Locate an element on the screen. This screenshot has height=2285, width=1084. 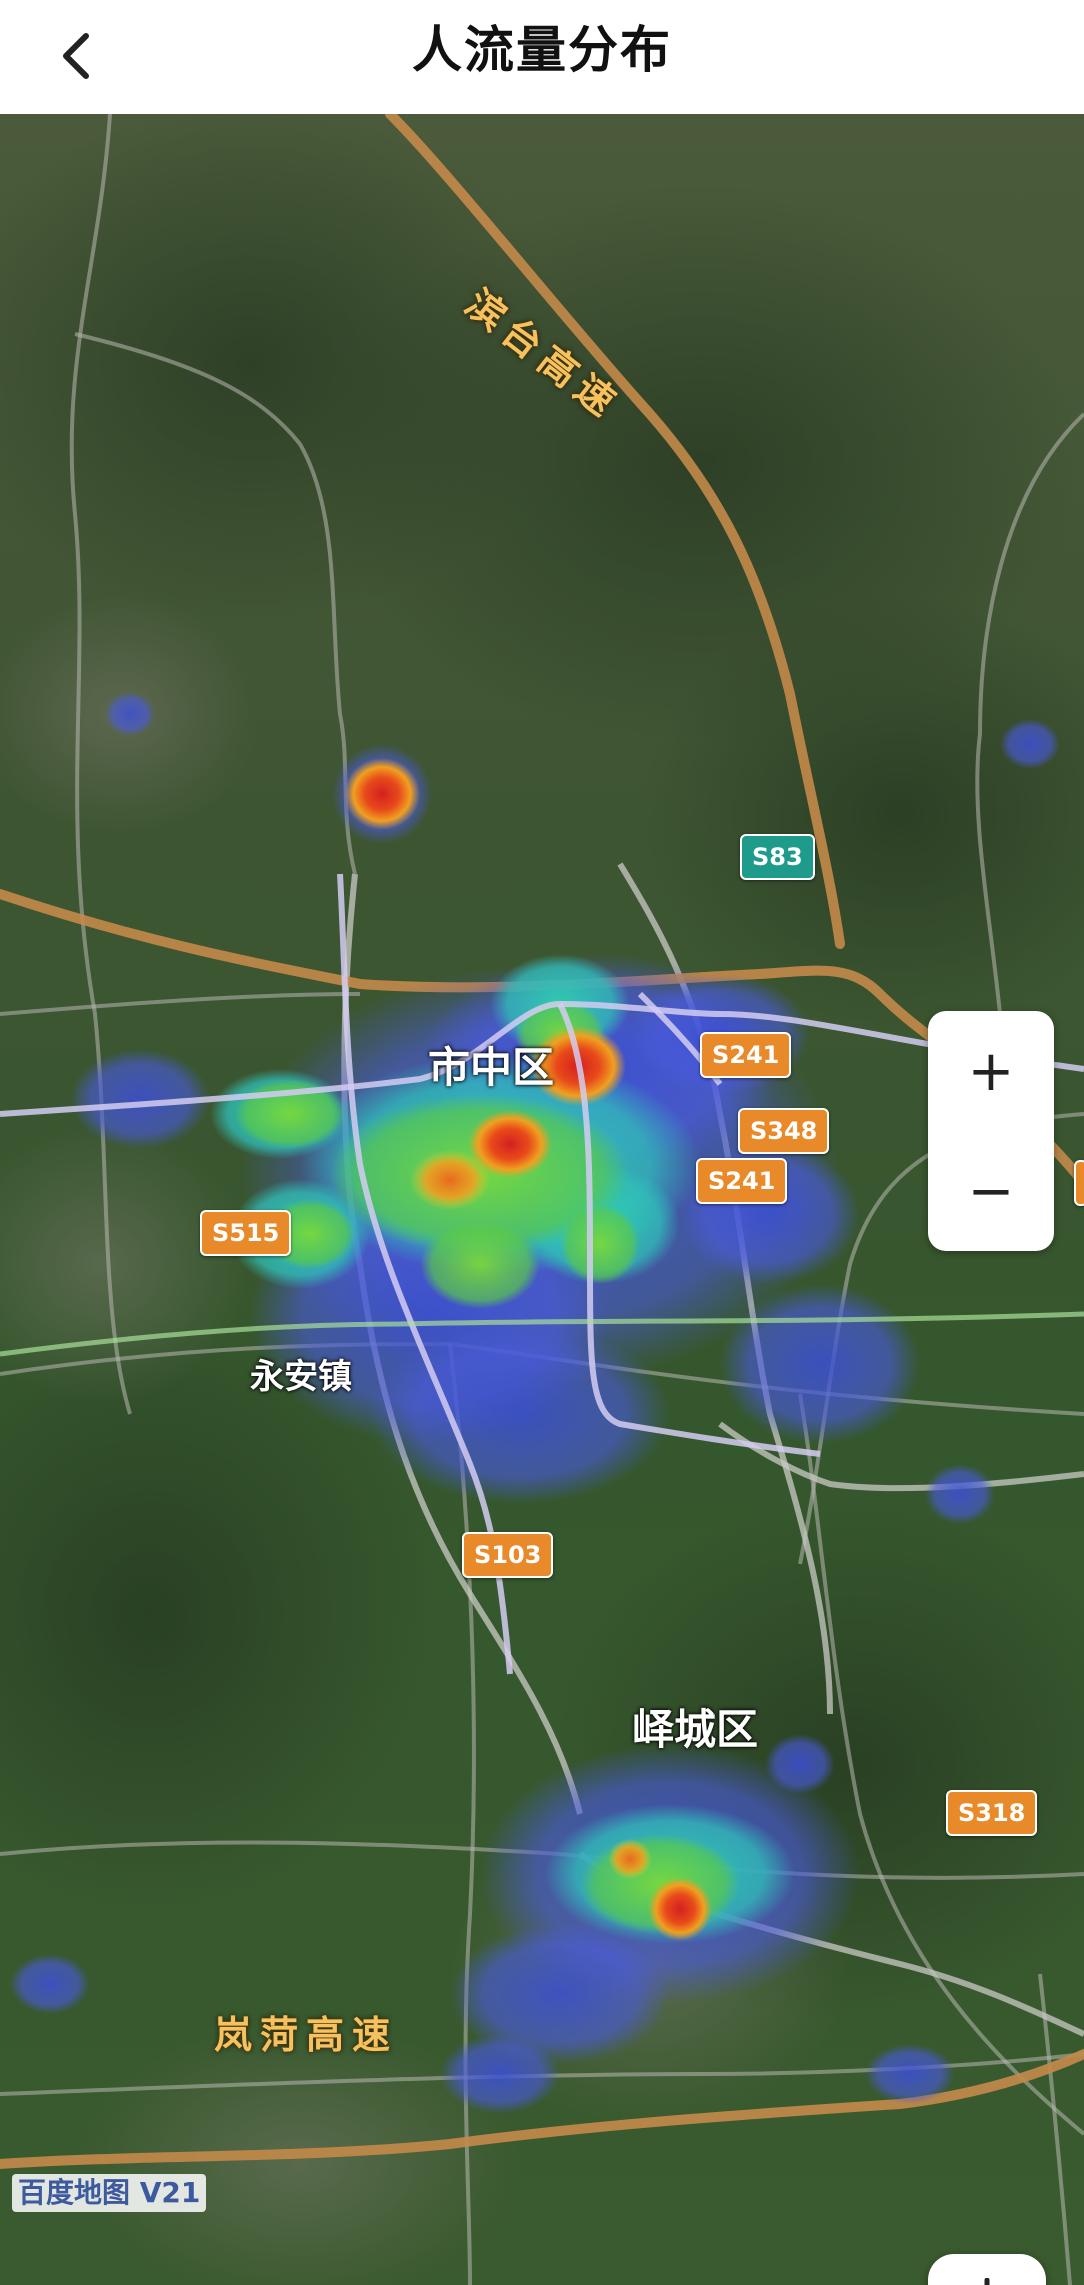
road-shield-s103: S103 is located at coordinates (508, 1555).